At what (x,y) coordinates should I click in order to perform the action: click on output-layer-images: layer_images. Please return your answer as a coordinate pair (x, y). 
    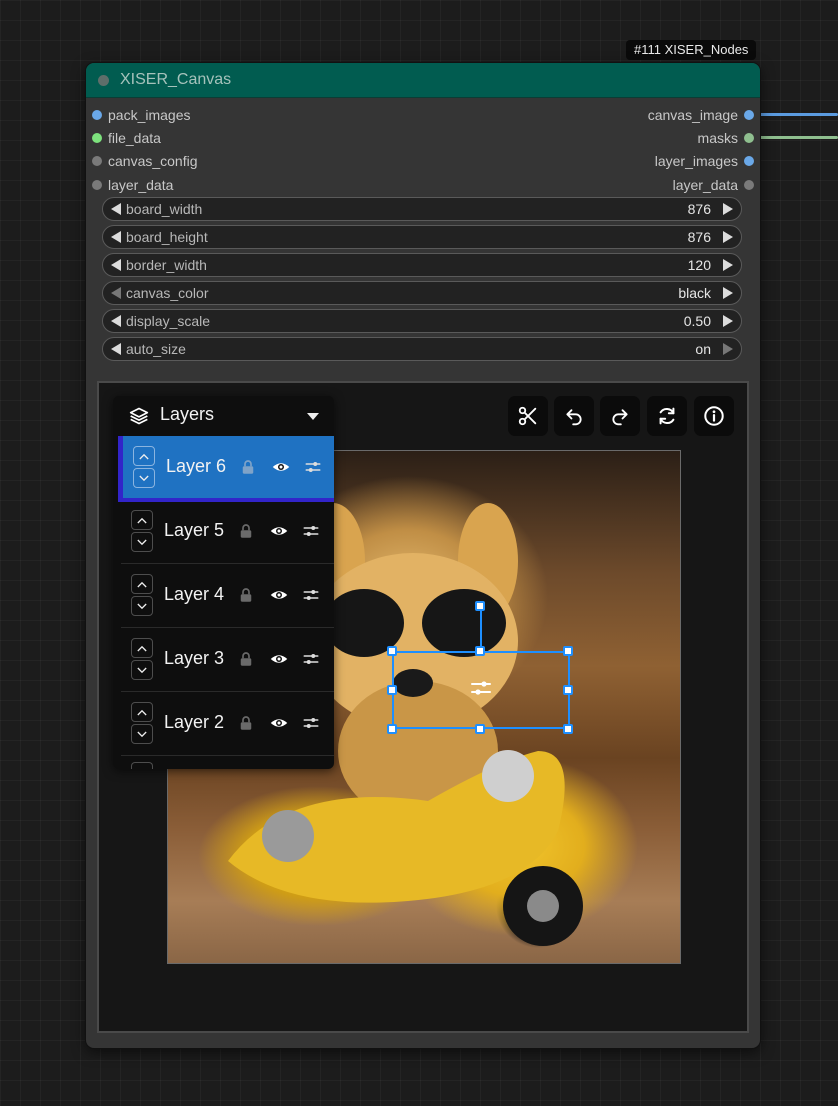
    Looking at the image, I should click on (610, 161).